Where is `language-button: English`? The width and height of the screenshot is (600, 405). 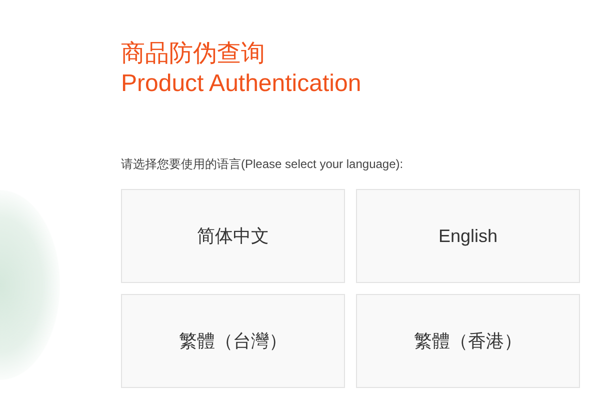
language-button: English is located at coordinates (468, 236).